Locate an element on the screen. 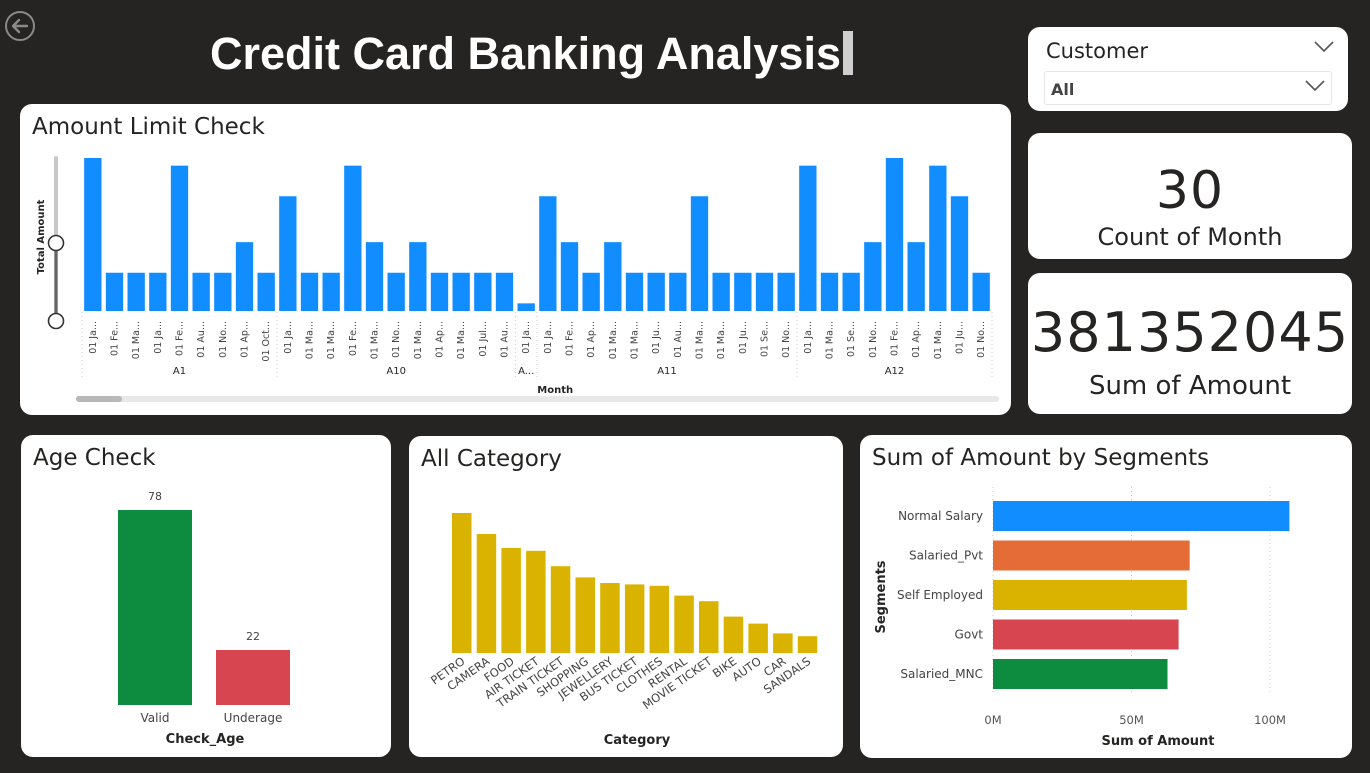  x-tick-label: AUTO is located at coordinates (746, 669).